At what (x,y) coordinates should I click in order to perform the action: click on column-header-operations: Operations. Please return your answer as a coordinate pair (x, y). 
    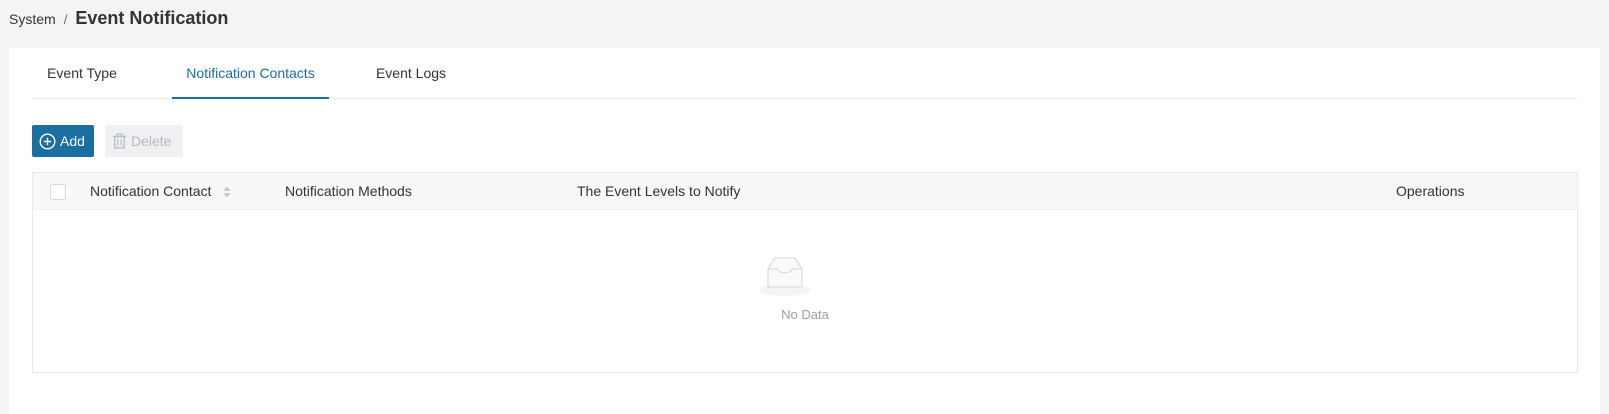
    Looking at the image, I should click on (1430, 191).